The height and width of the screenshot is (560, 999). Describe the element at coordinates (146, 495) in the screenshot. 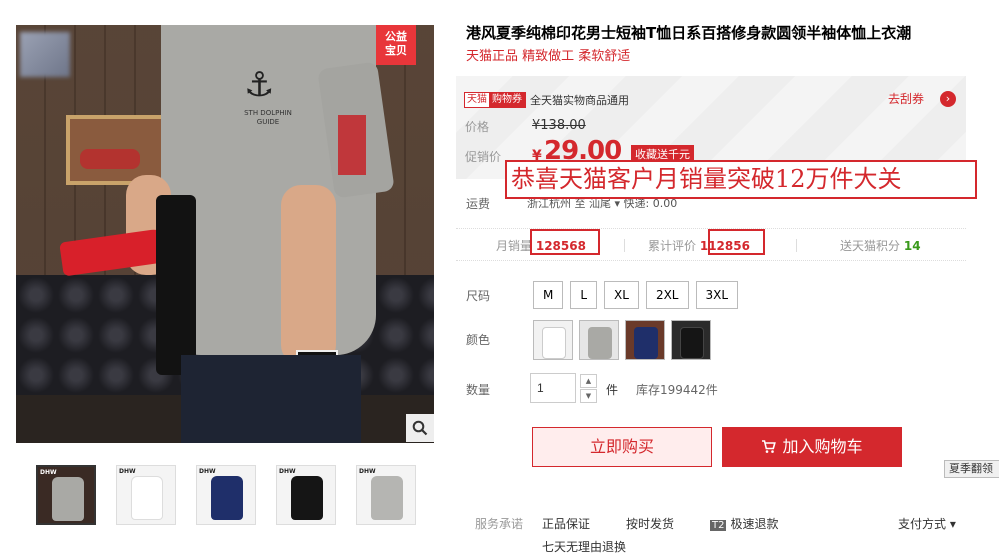

I see `thumbnail-2: DHW` at that location.